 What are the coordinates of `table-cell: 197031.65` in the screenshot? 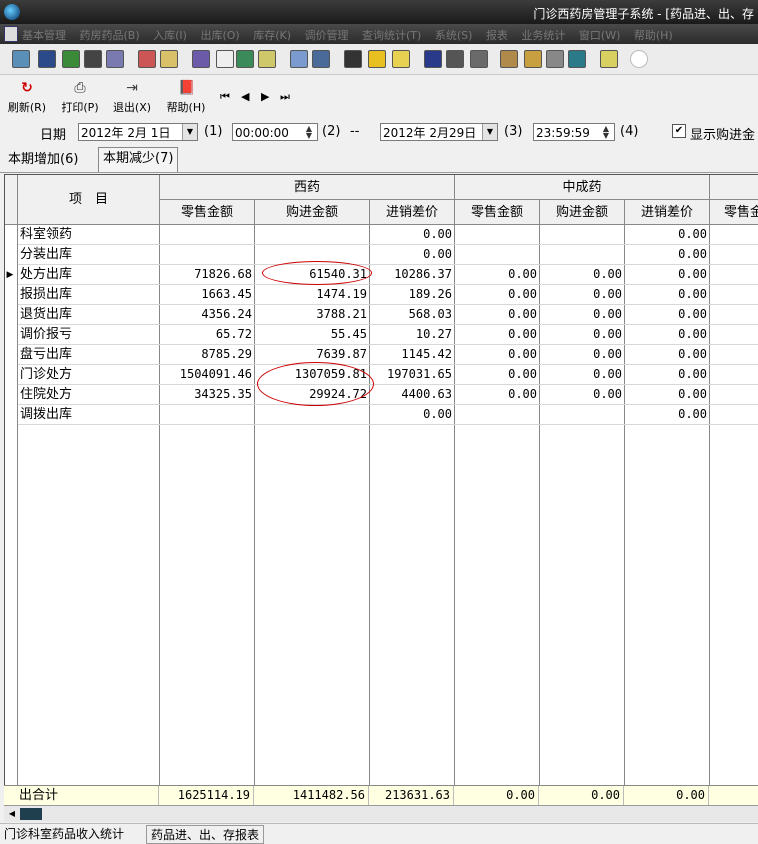 It's located at (412, 375).